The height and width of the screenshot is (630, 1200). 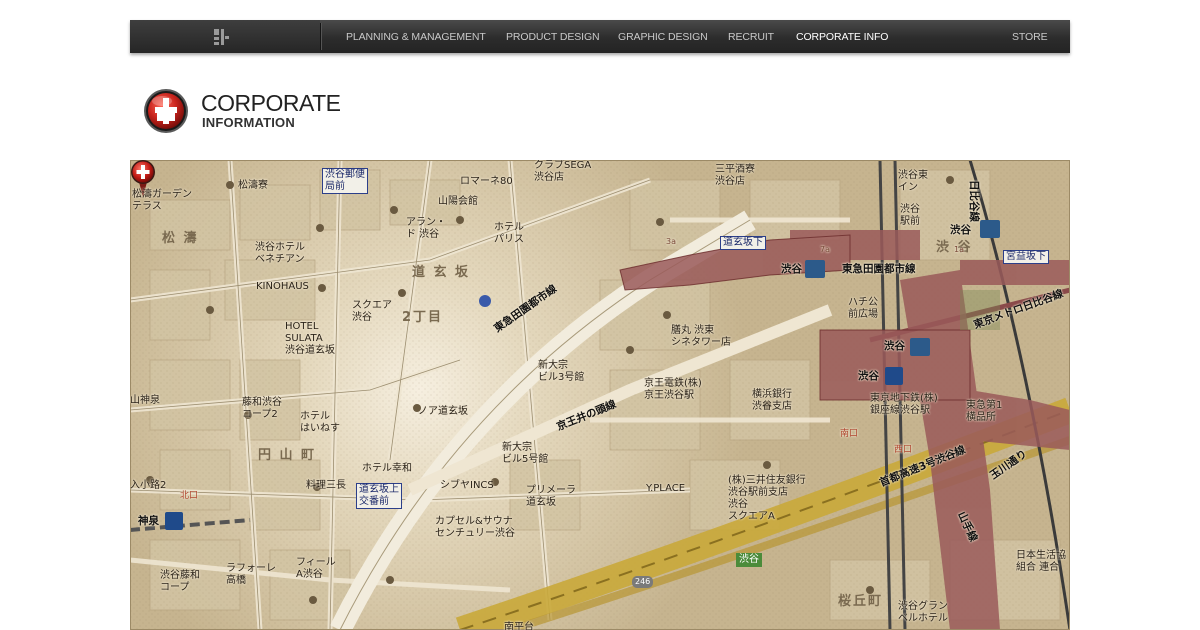 I want to click on map-label-hotel-paris: ホテル パリス, so click(x=509, y=233).